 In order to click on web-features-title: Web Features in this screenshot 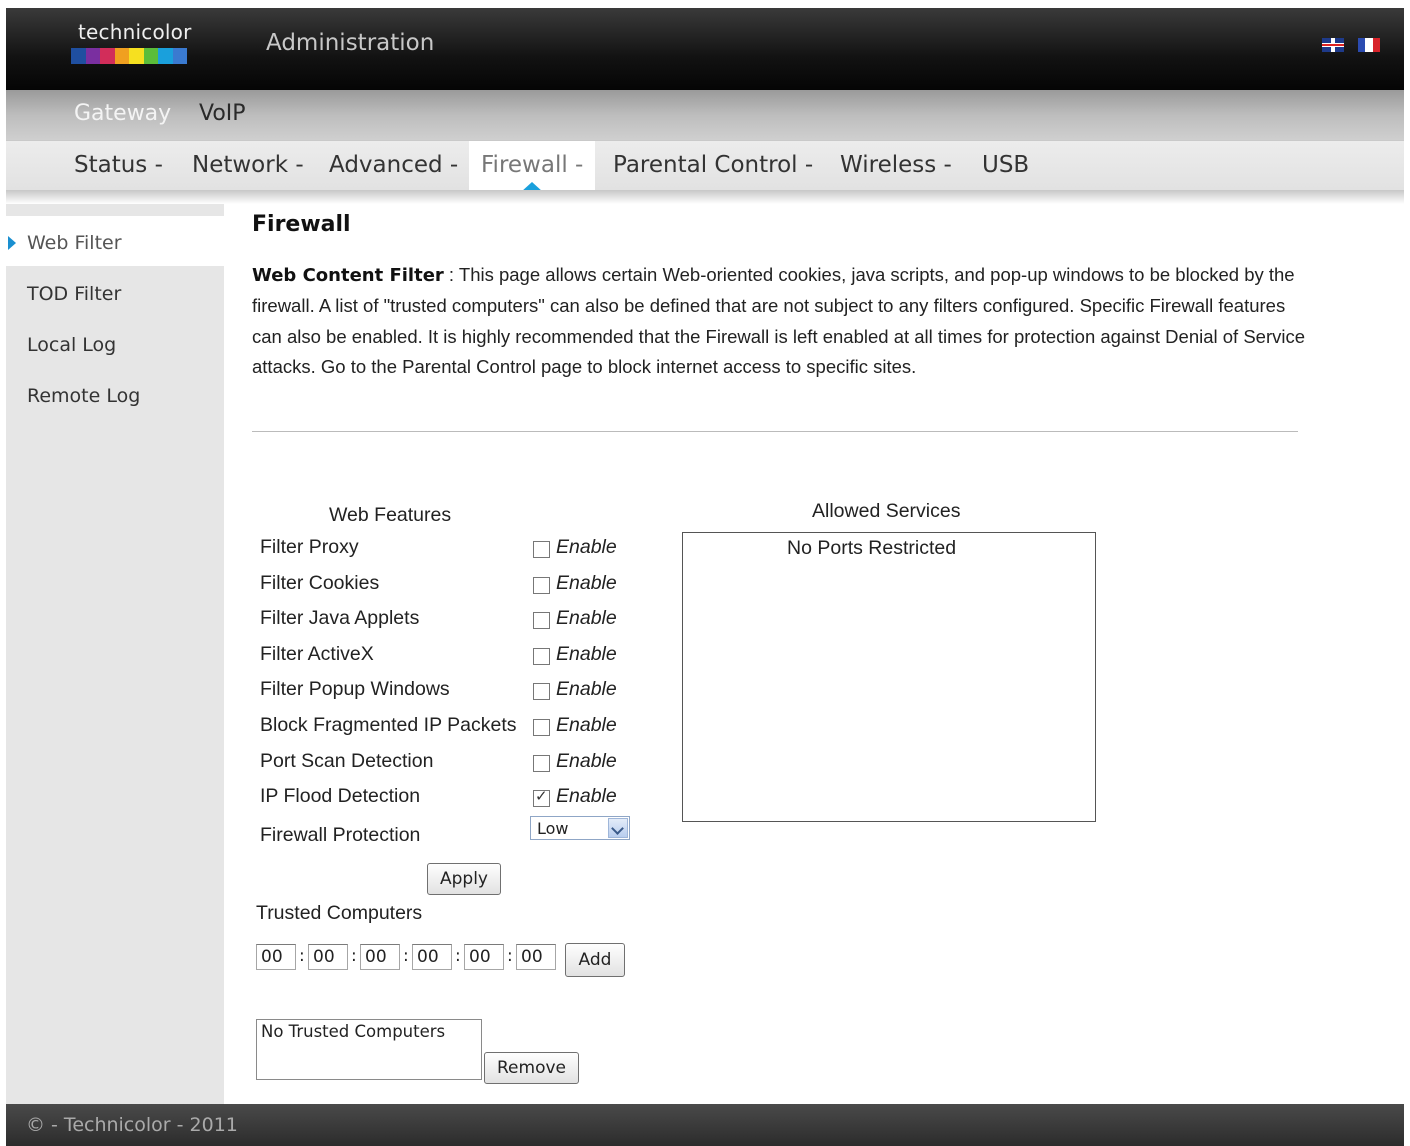, I will do `click(390, 515)`.